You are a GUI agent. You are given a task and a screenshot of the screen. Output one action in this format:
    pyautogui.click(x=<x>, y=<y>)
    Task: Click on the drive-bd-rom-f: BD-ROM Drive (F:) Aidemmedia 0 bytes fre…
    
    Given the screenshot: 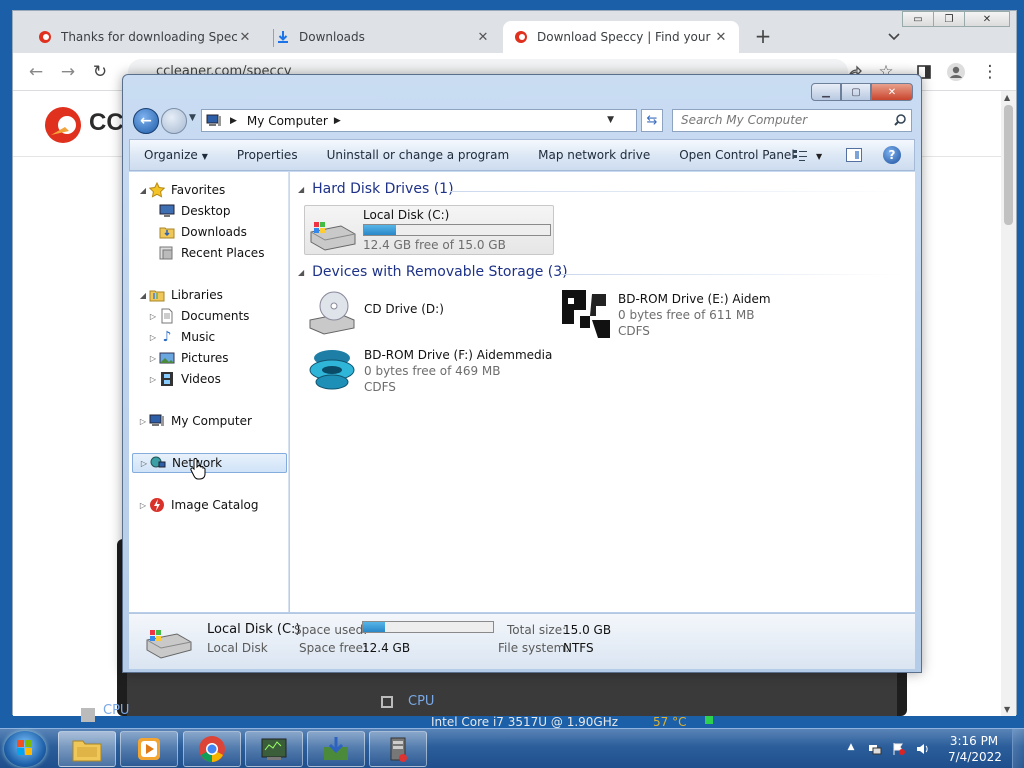 What is the action you would take?
    pyautogui.click(x=443, y=371)
    